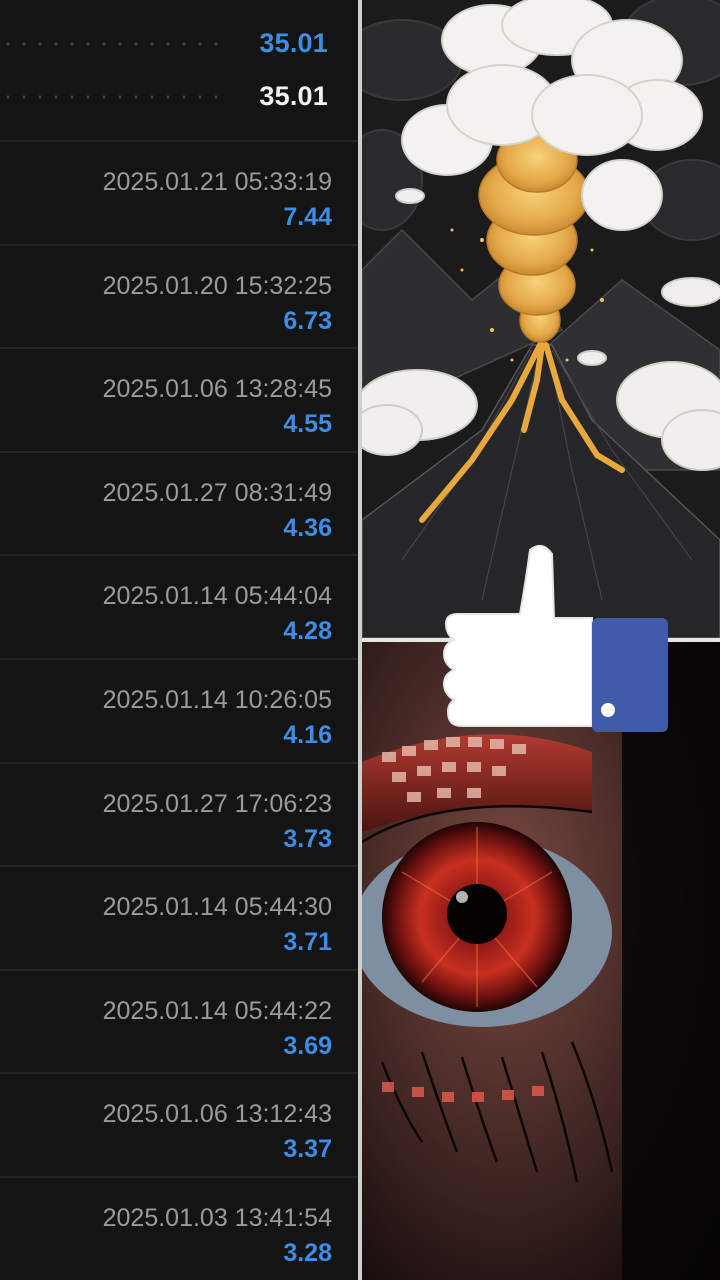  I want to click on trade-timestamp: 2025.01.14 05:44:04, so click(217, 596).